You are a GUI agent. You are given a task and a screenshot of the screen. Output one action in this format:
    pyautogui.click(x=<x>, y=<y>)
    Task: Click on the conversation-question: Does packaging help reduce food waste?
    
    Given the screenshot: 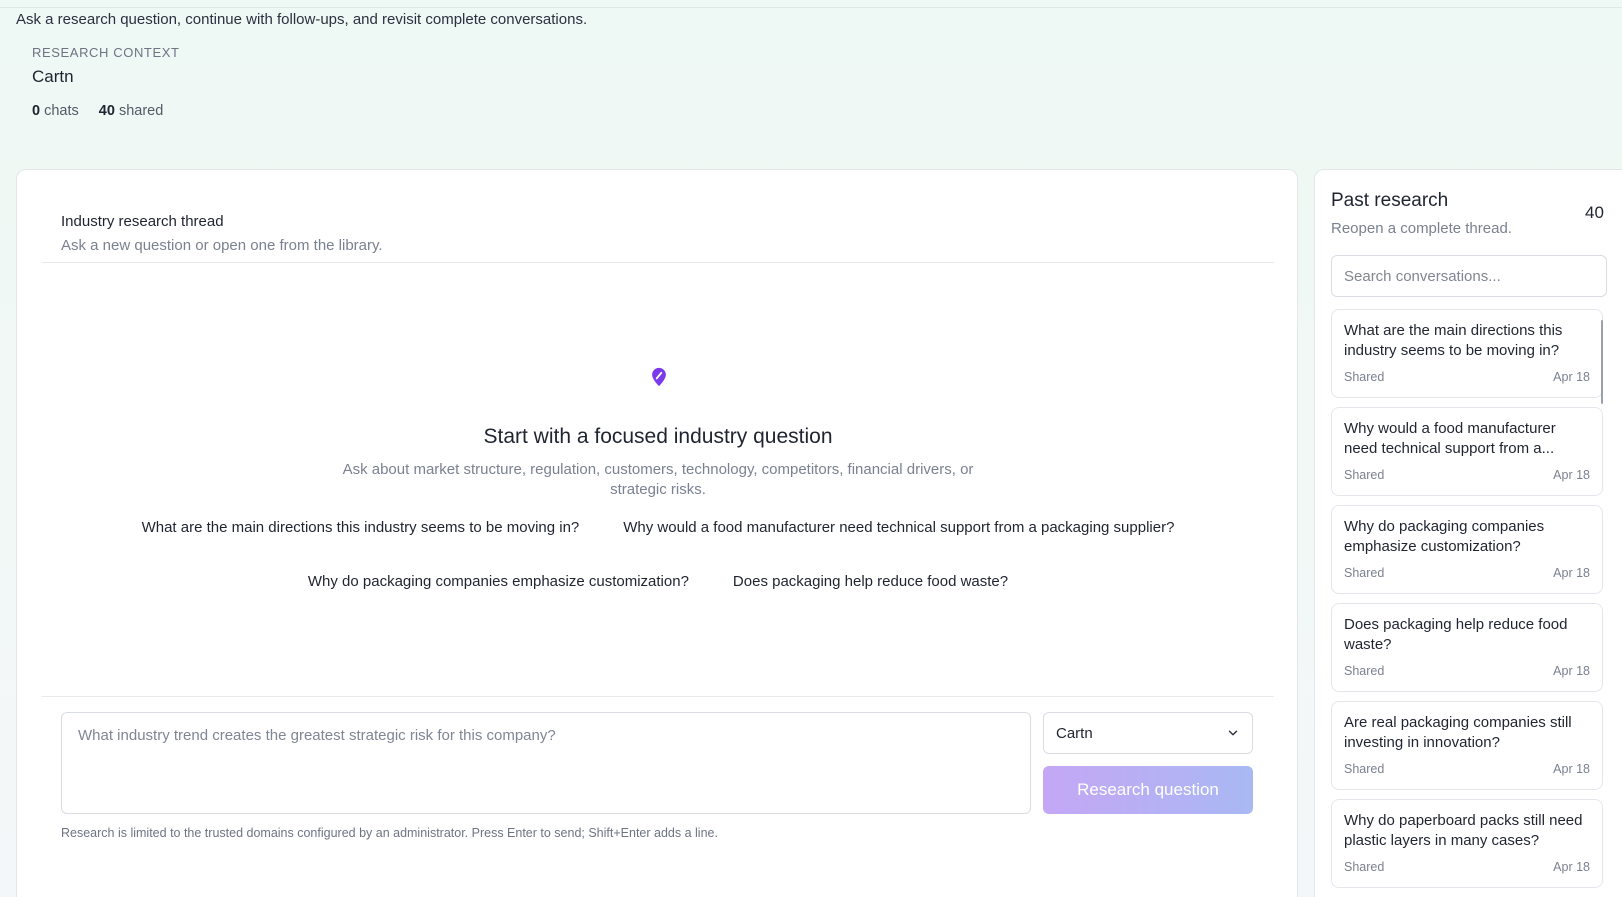 What is the action you would take?
    pyautogui.click(x=1456, y=634)
    